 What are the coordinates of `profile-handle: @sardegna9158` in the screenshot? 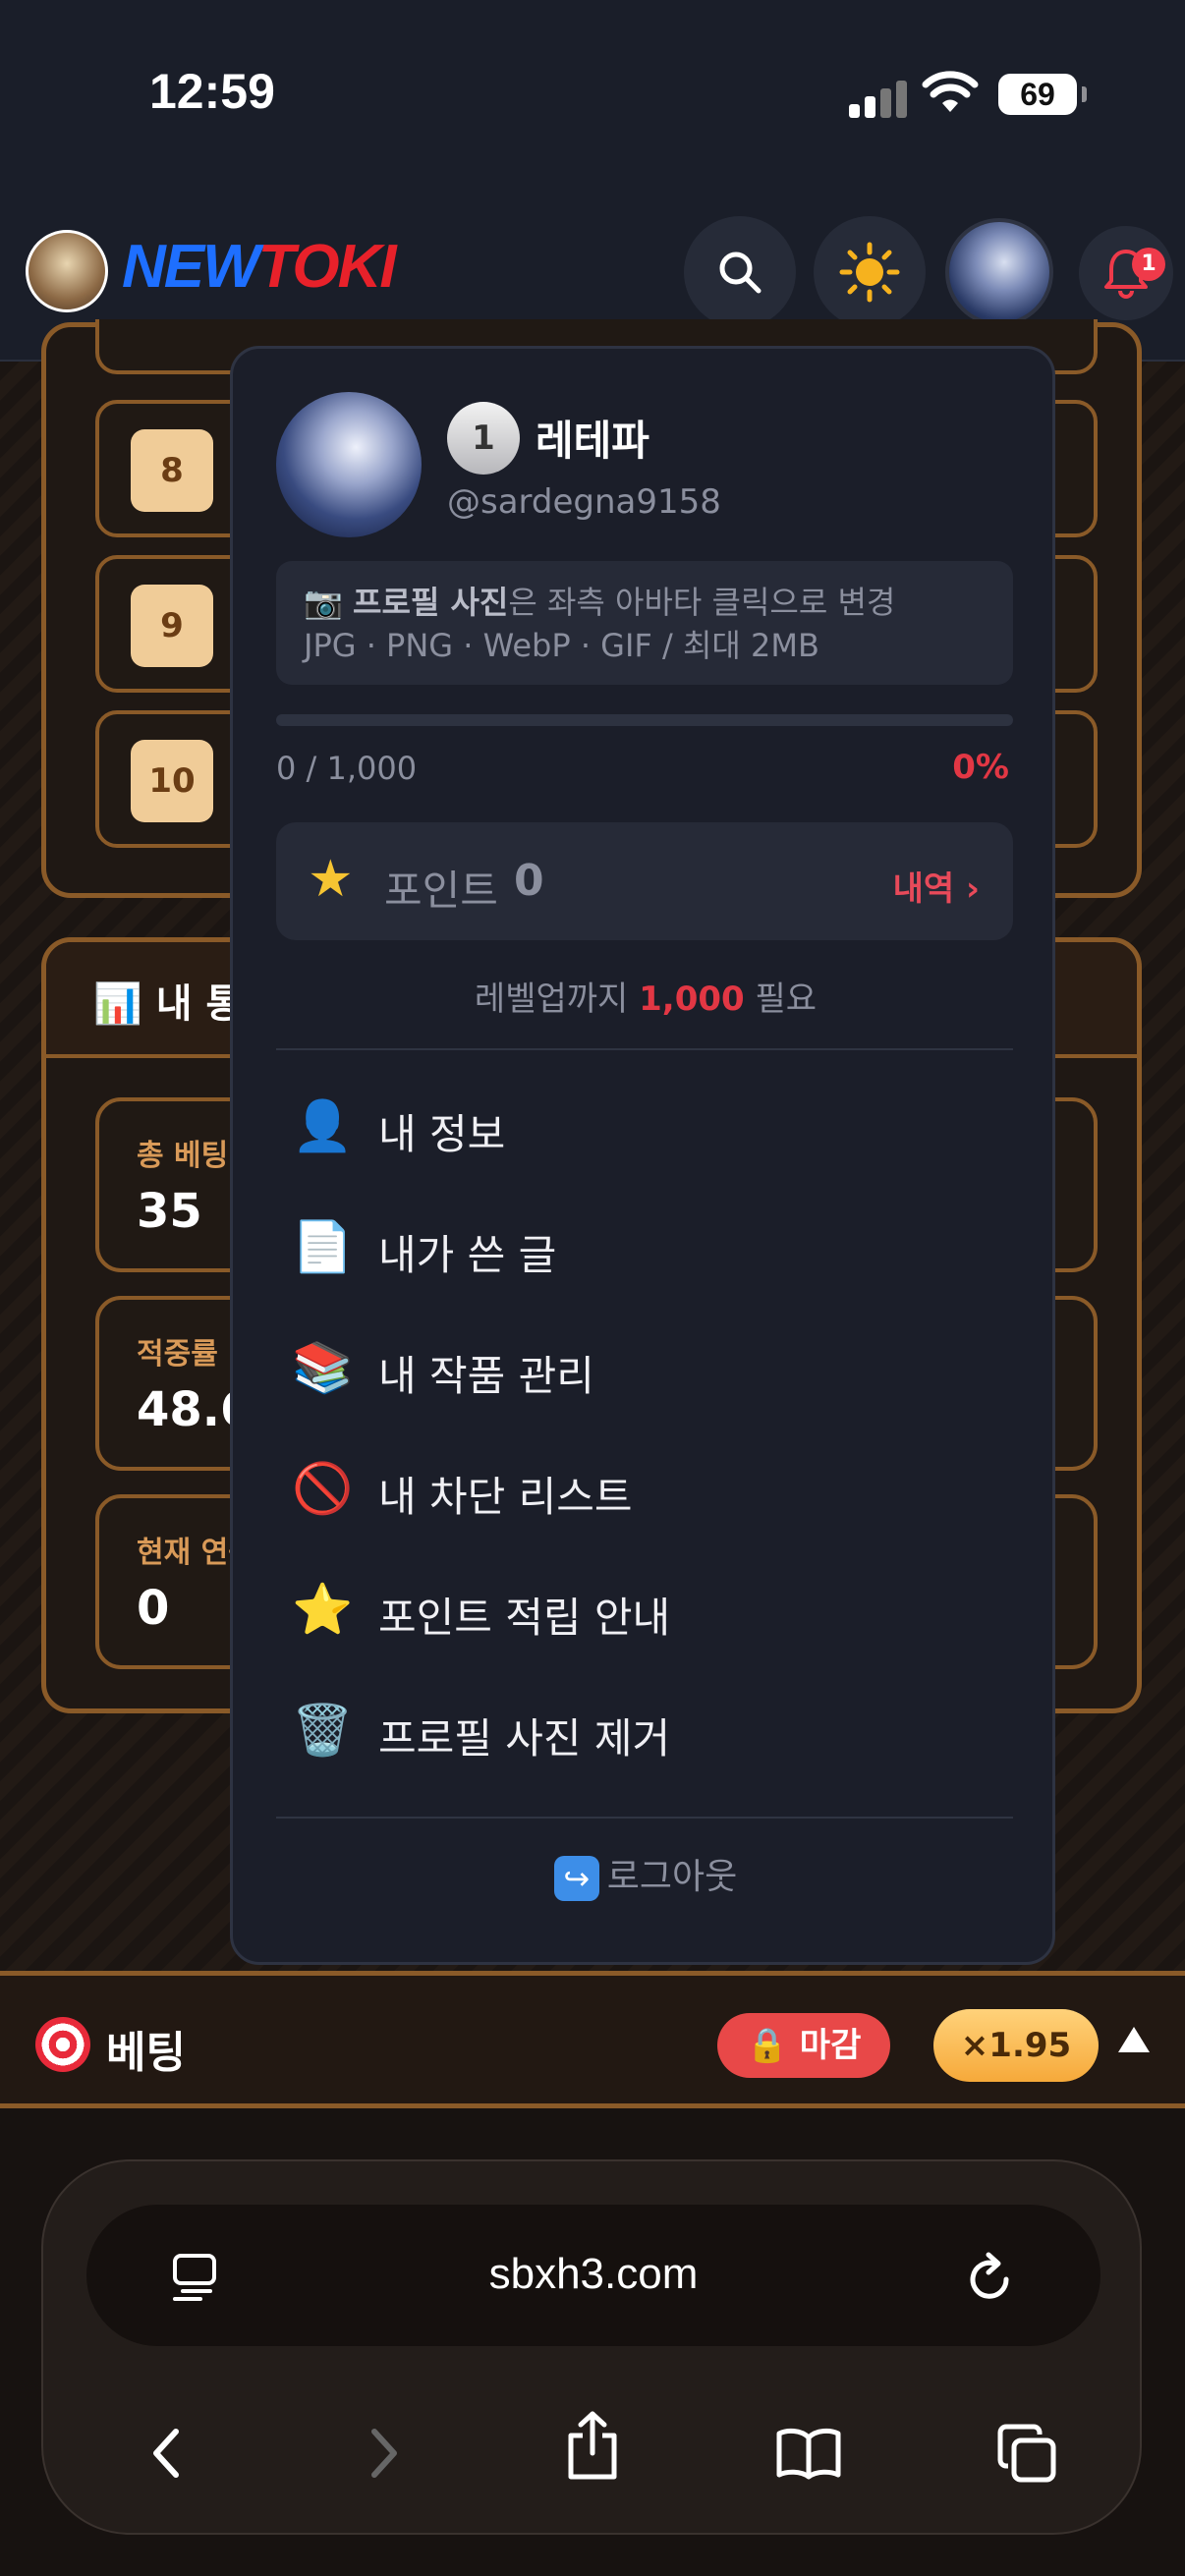 It's located at (584, 502).